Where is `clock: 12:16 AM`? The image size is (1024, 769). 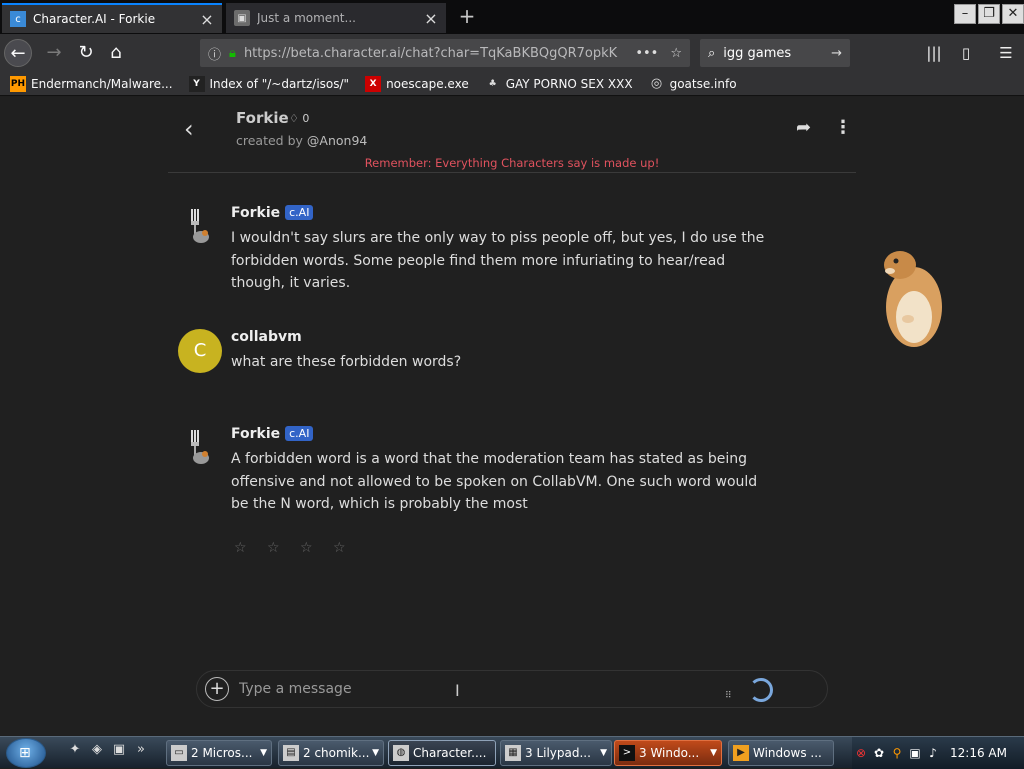
clock: 12:16 AM is located at coordinates (978, 753).